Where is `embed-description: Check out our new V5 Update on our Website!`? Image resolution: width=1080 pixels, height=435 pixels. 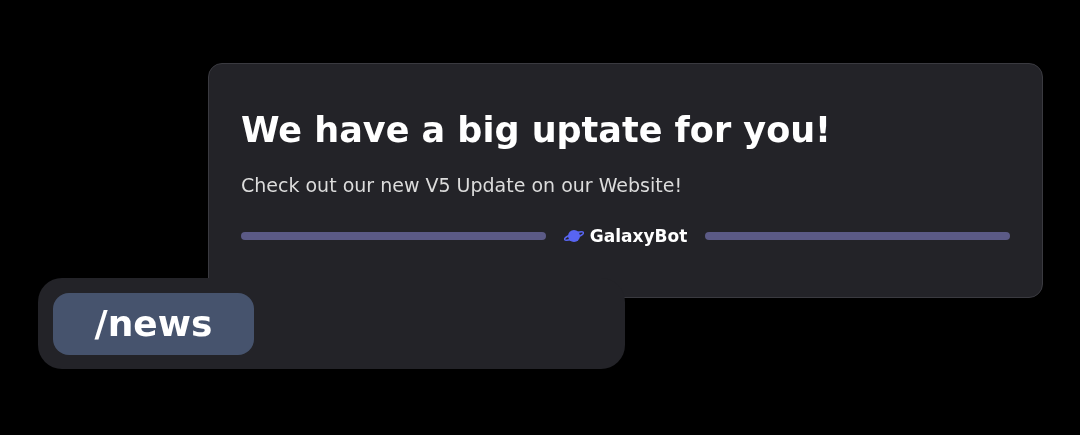 embed-description: Check out our new V5 Update on our Website! is located at coordinates (462, 185).